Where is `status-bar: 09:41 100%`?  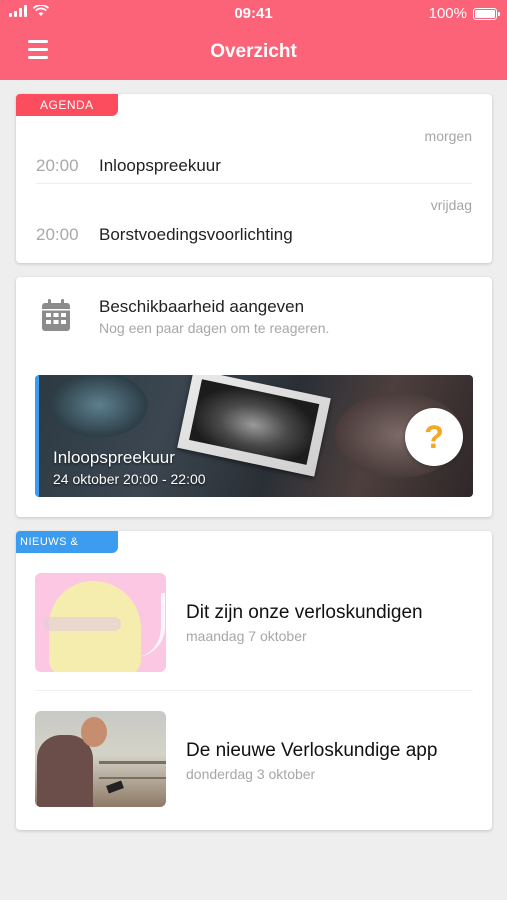 status-bar: 09:41 100% is located at coordinates (253, 13).